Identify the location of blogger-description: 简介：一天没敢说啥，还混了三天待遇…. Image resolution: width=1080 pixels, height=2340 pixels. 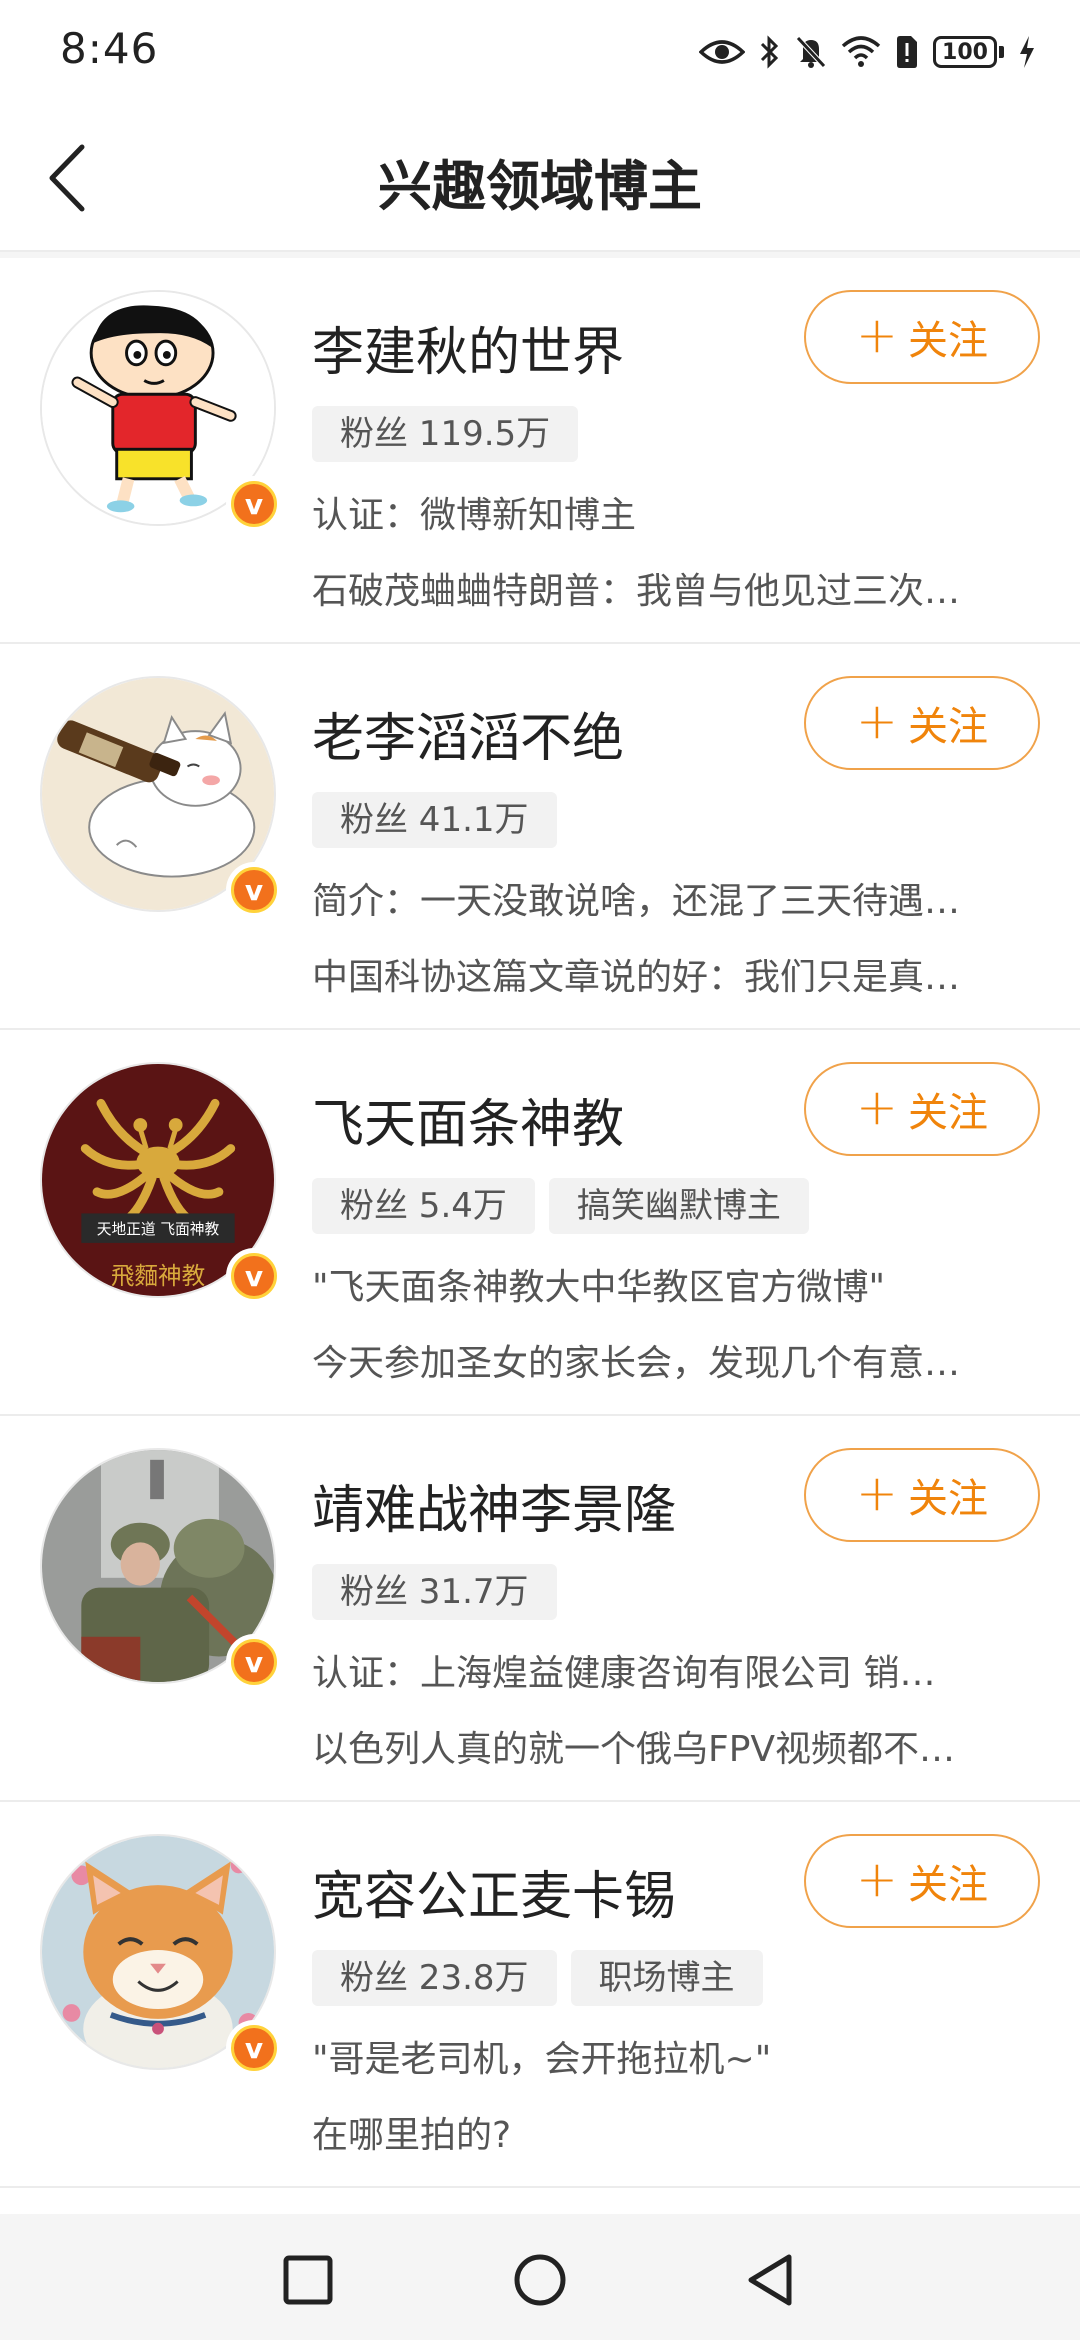
(636, 901).